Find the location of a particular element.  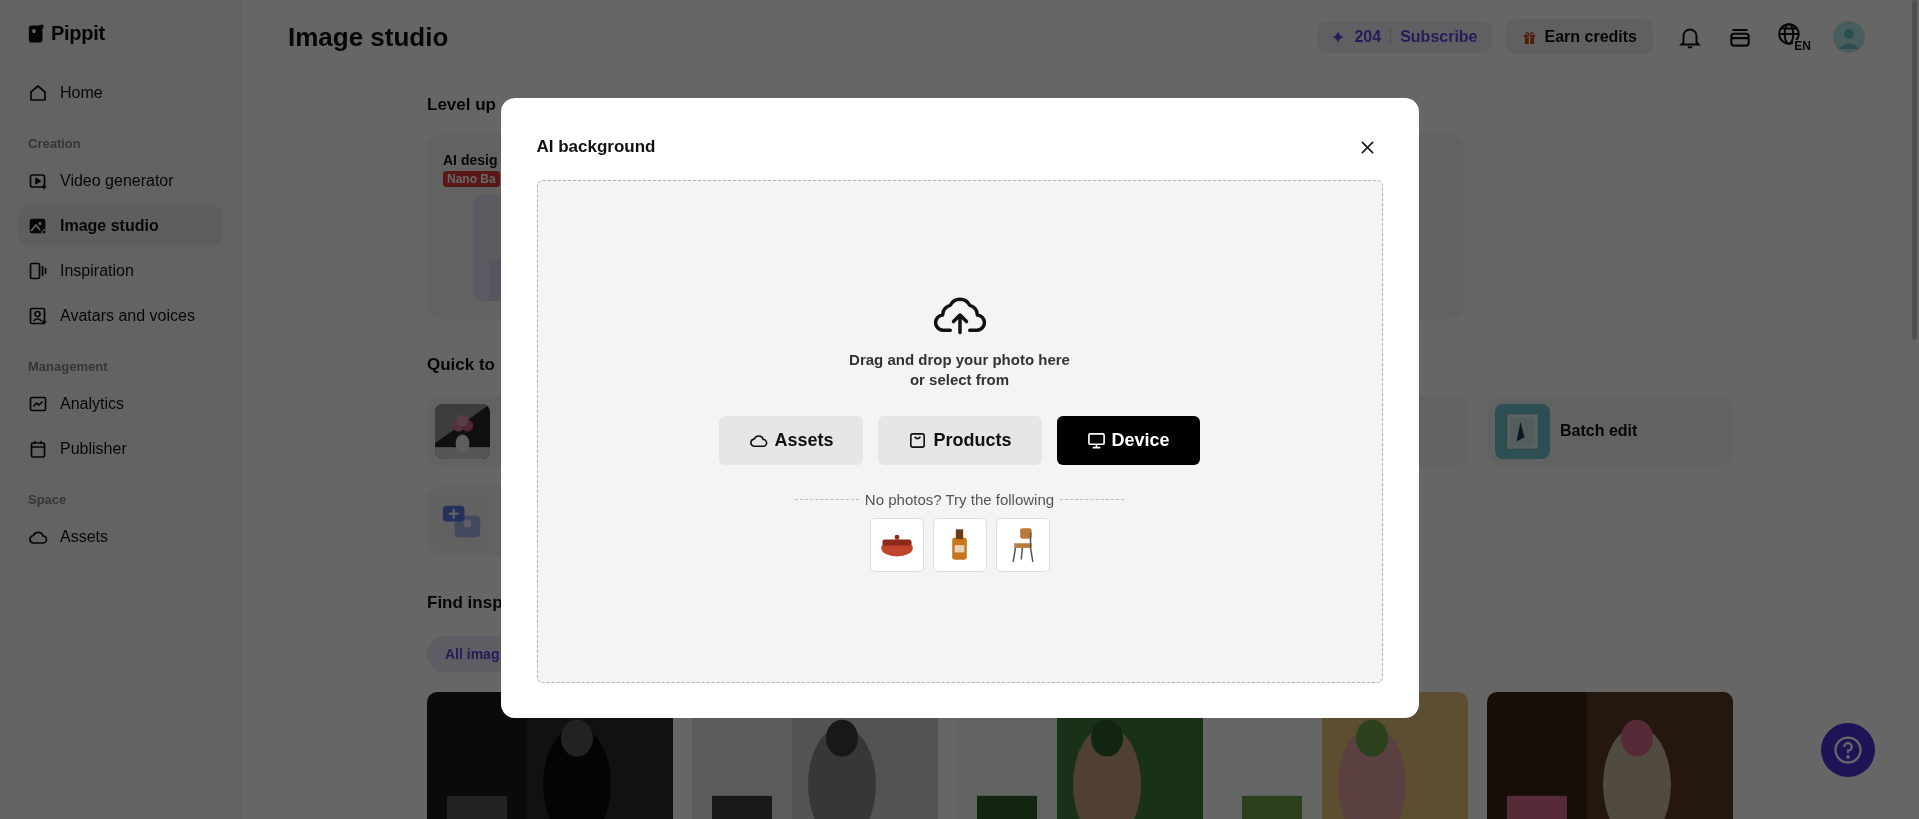

source-button: Assets is located at coordinates (791, 440).